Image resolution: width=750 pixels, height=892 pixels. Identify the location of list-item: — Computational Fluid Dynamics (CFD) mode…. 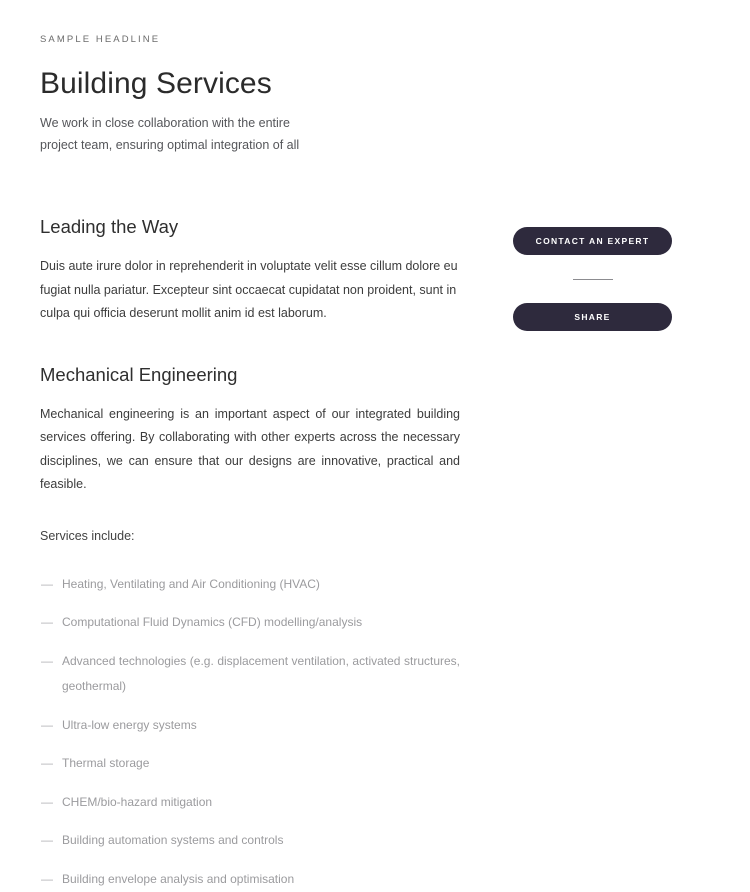
(250, 623).